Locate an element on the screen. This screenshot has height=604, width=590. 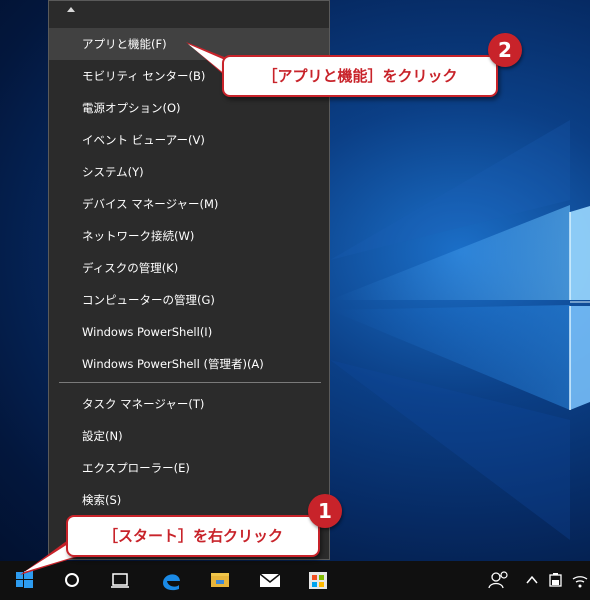
file-explorer-icon is located at coordinates (220, 580).